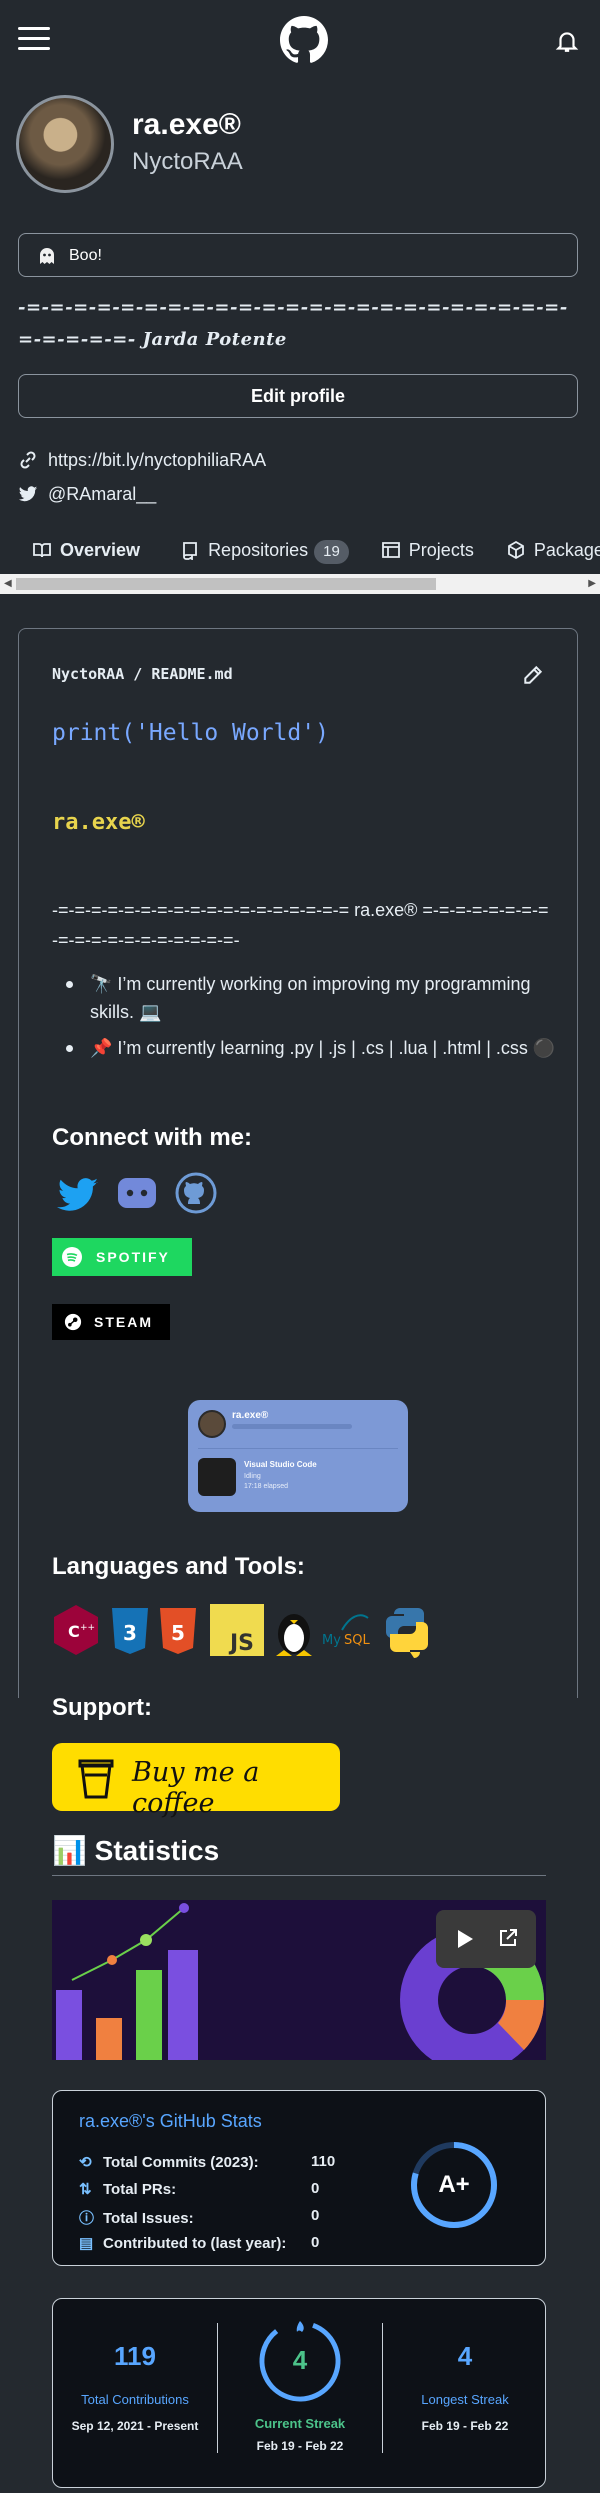 The height and width of the screenshot is (2493, 600). I want to click on status-text: Boo!, so click(85, 255).